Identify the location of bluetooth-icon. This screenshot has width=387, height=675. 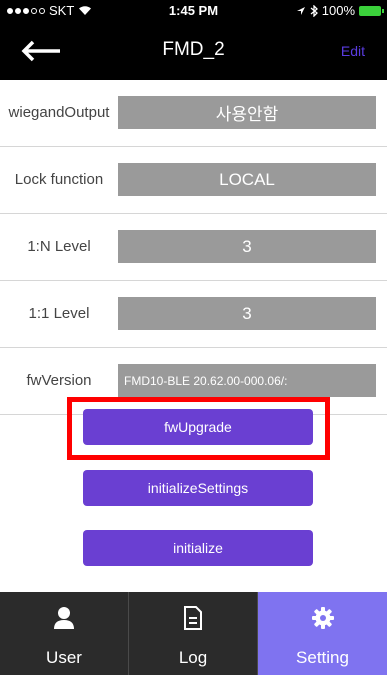
(314, 10).